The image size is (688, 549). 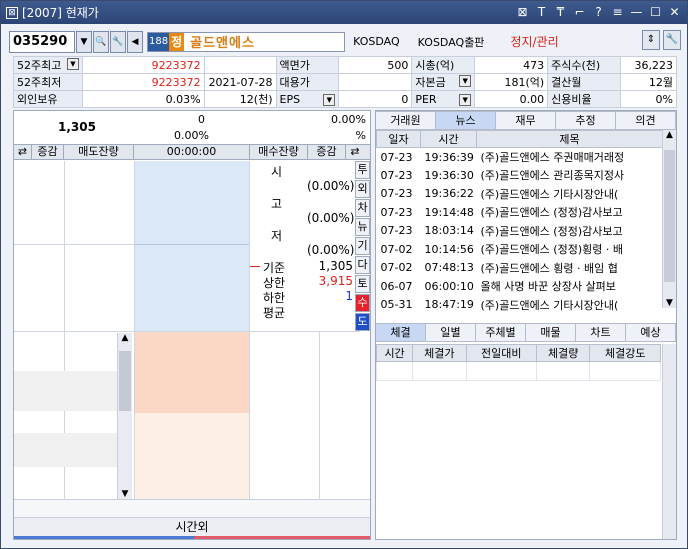 I want to click on window-icon: ⊠, so click(x=12, y=12).